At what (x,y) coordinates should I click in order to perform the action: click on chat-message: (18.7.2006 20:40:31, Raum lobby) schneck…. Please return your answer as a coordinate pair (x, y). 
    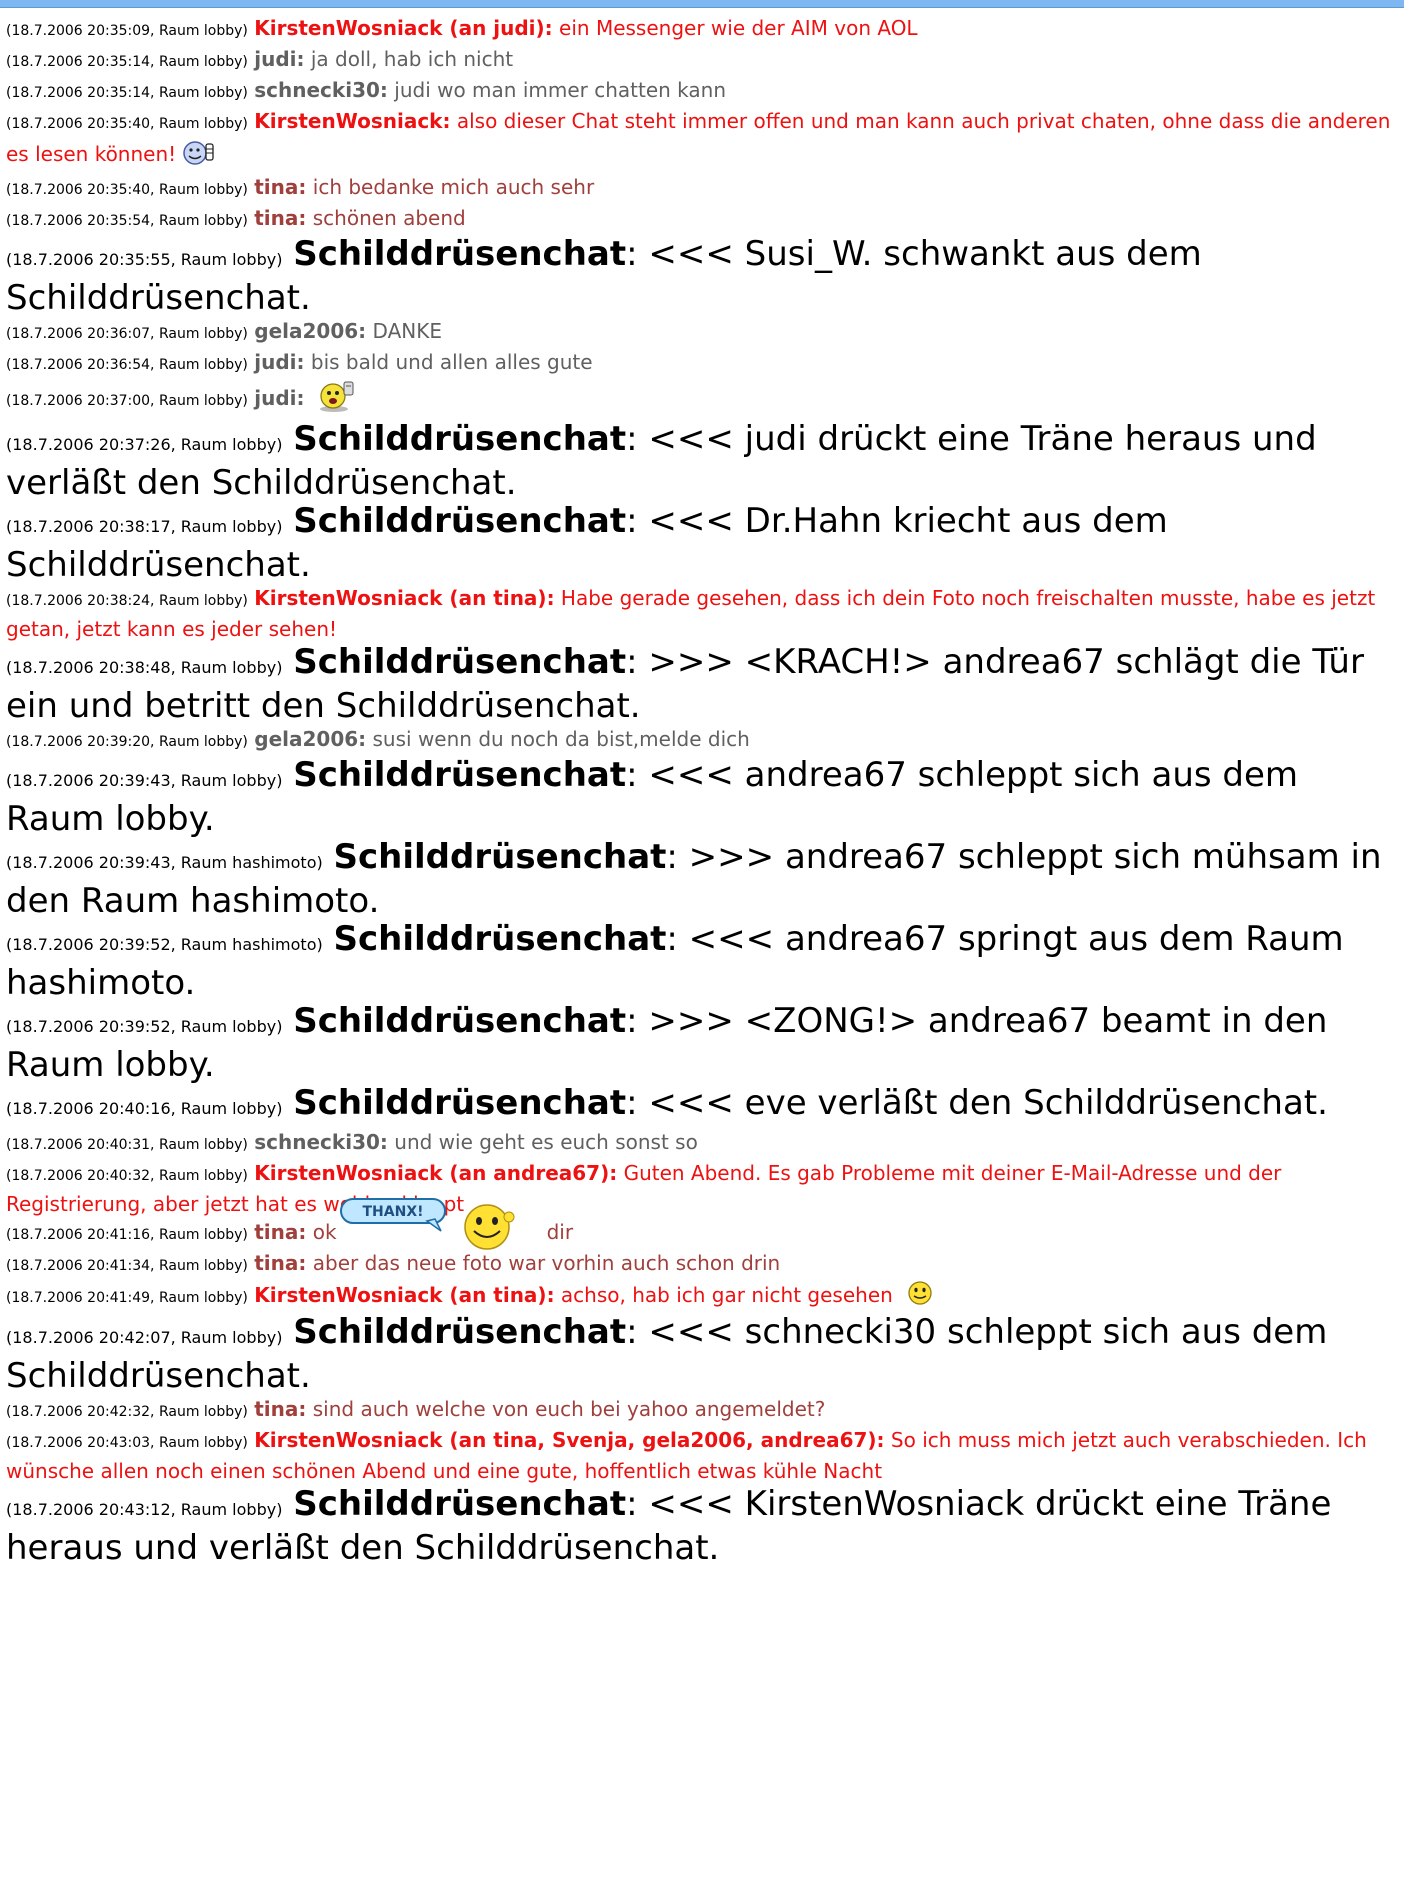
    Looking at the image, I should click on (702, 1143).